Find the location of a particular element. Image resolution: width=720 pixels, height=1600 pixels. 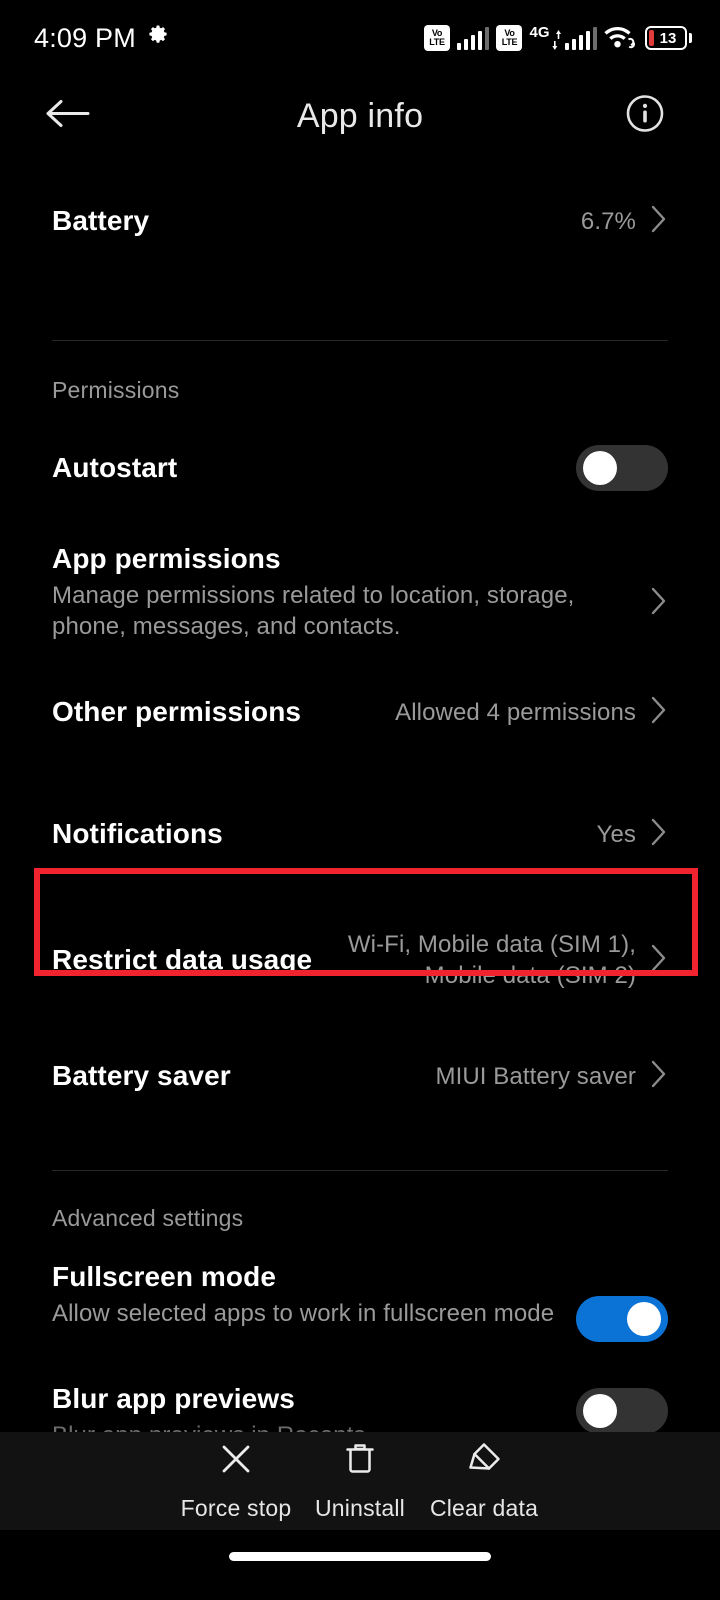

blur-app-previews-toggle is located at coordinates (622, 1411).